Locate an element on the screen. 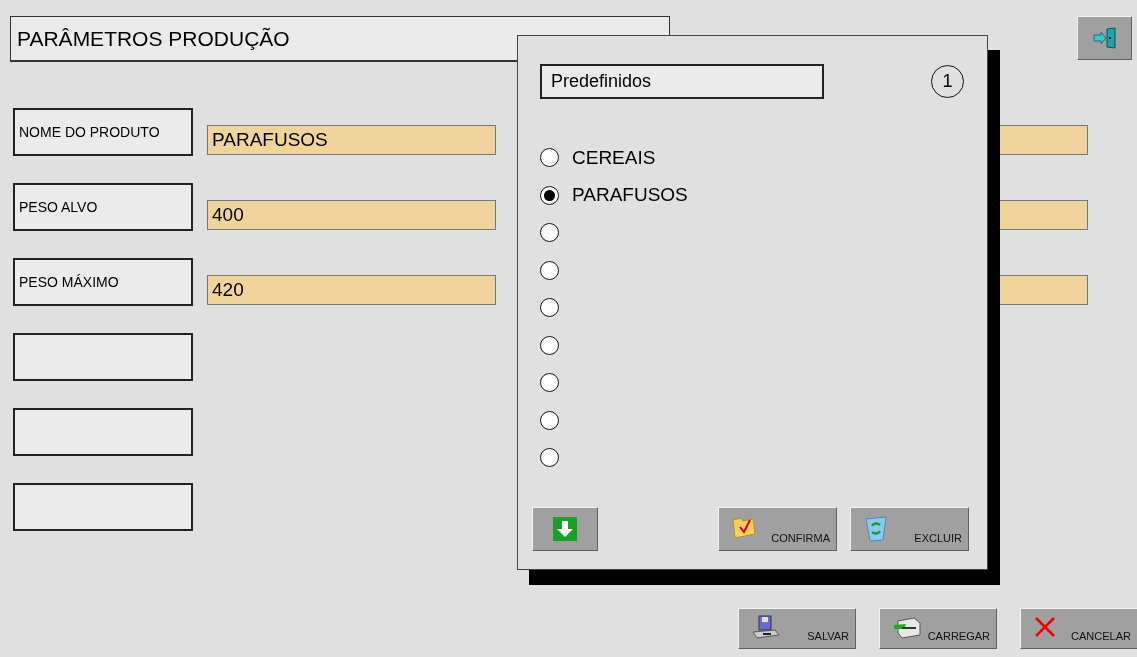 The image size is (1137, 657). option-label: PARAFUSOS is located at coordinates (630, 195).